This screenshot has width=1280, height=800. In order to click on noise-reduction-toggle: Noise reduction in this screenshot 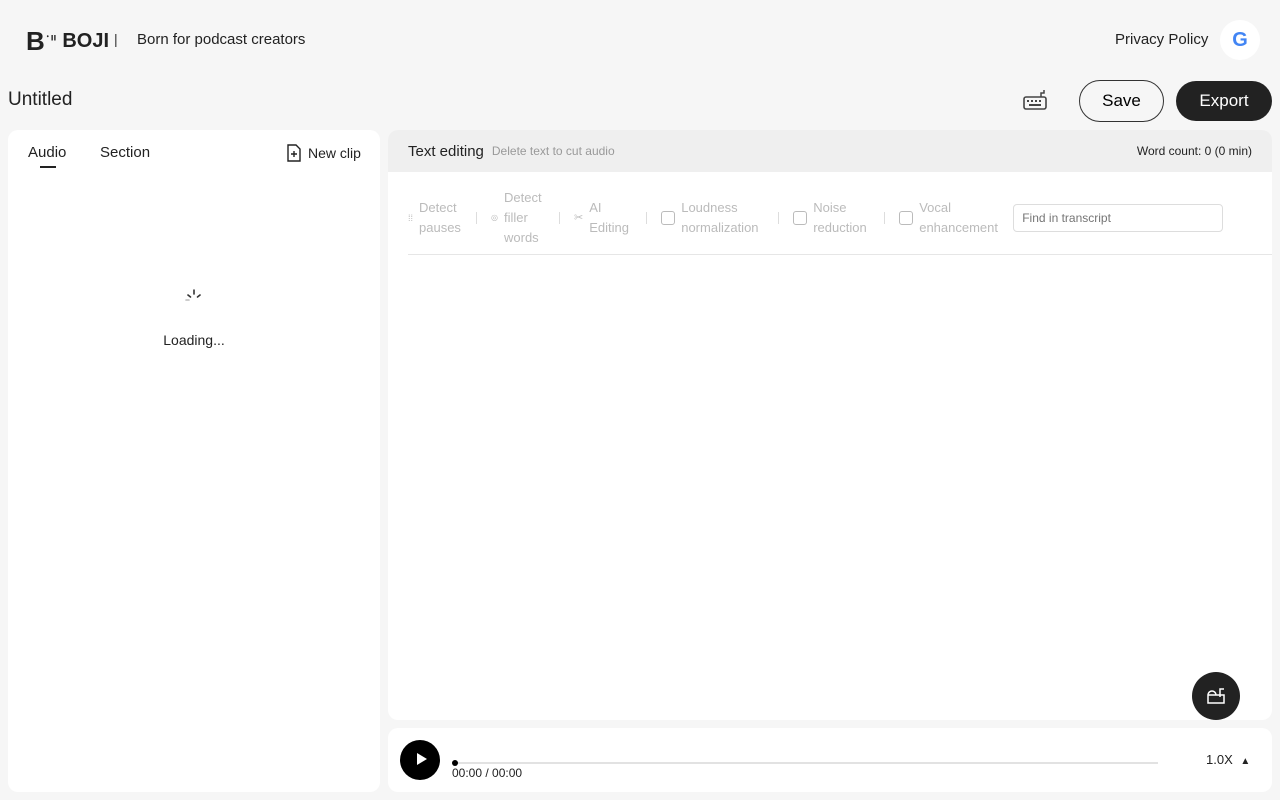, I will do `click(839, 218)`.